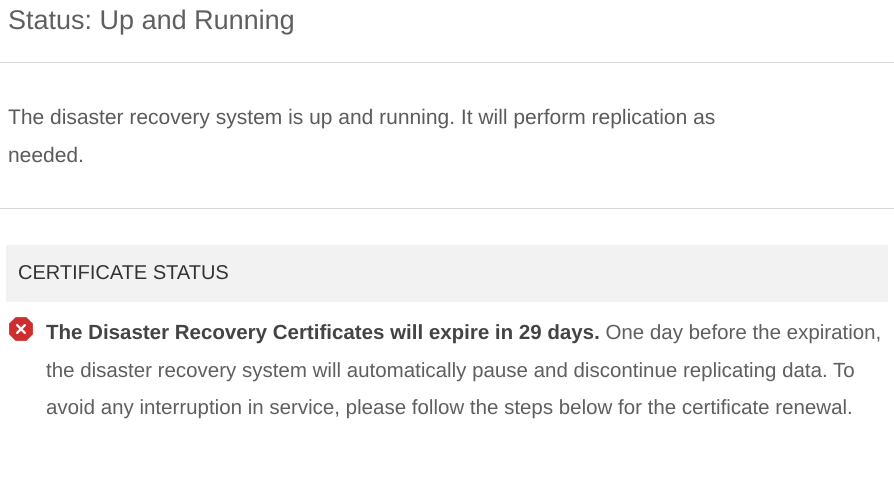  I want to click on description-text: The disaster recovery system is up and running. It will perform replication as needed., so click(361, 137).